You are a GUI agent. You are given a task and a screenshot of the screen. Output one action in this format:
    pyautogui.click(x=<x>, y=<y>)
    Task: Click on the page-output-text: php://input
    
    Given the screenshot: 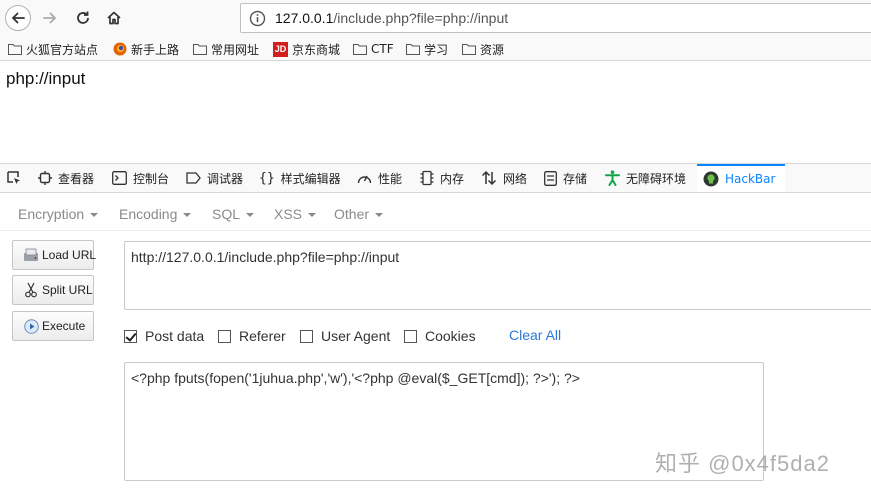 What is the action you would take?
    pyautogui.click(x=46, y=78)
    